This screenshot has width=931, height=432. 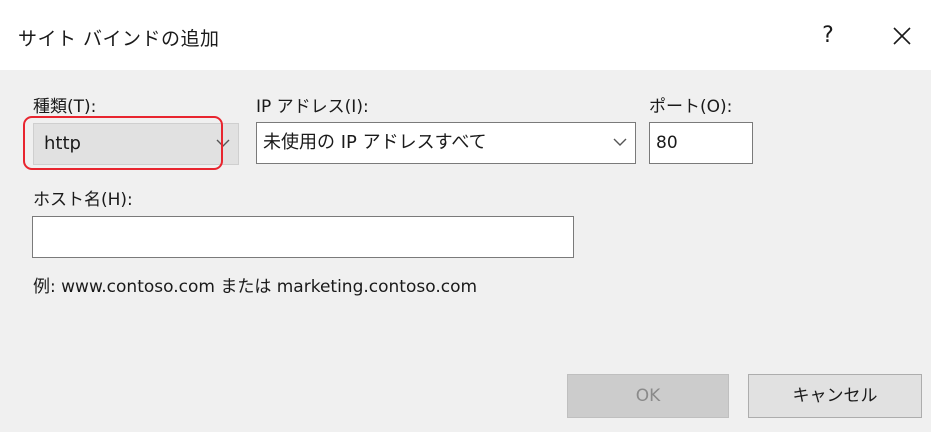 I want to click on port-label: ポート(O):, so click(x=691, y=107).